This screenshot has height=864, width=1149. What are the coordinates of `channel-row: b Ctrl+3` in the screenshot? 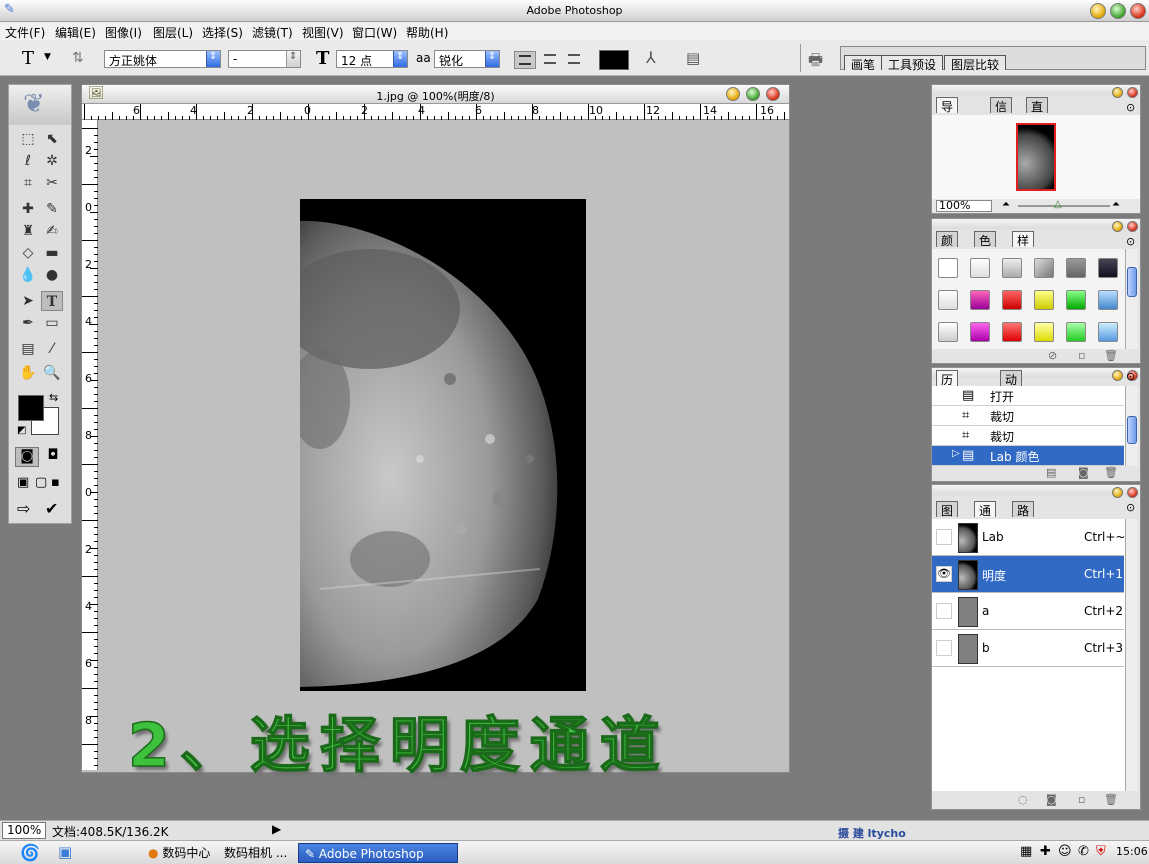 It's located at (1028, 648).